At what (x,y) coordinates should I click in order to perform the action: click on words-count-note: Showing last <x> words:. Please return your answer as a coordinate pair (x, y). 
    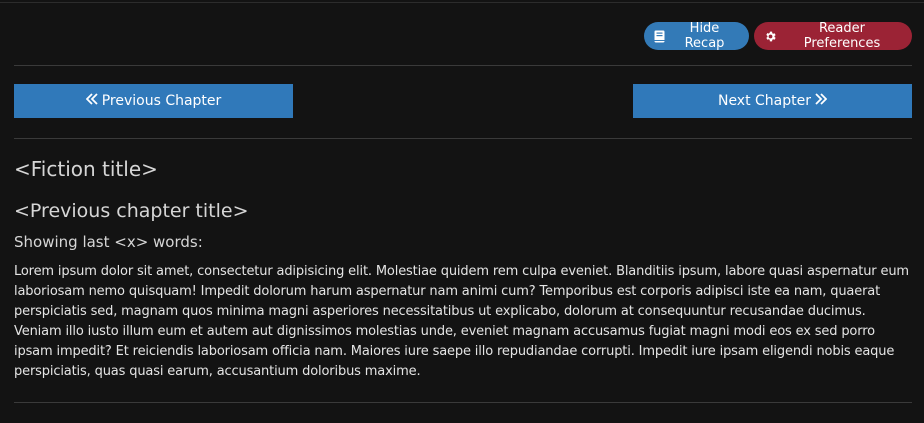
    Looking at the image, I should click on (108, 242).